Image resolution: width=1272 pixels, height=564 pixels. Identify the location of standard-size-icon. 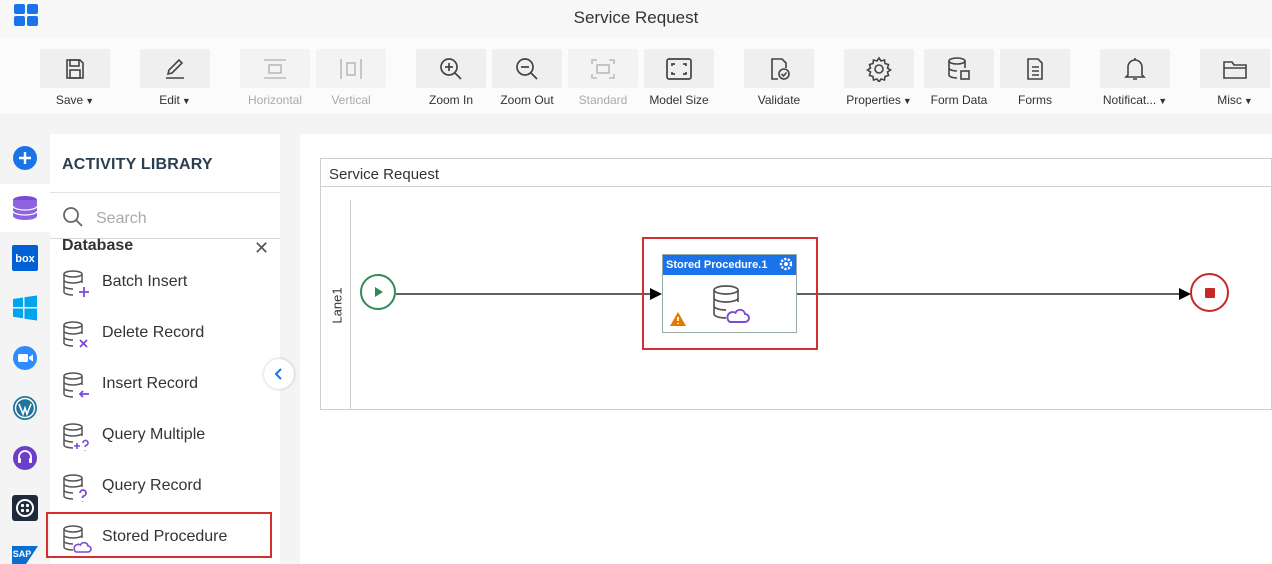
(603, 68).